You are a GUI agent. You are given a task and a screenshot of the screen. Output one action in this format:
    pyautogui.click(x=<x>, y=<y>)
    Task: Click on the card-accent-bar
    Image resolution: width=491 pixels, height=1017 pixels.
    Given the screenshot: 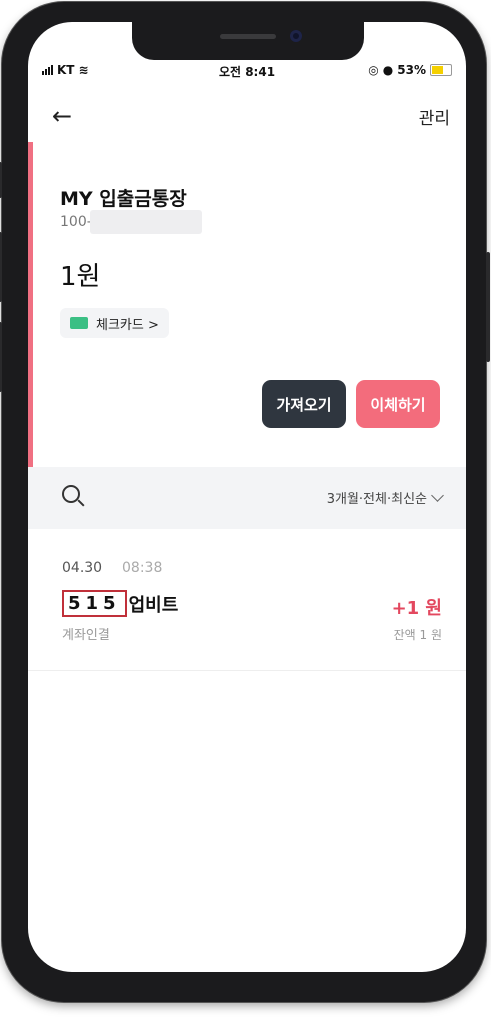 What is the action you would take?
    pyautogui.click(x=30, y=304)
    